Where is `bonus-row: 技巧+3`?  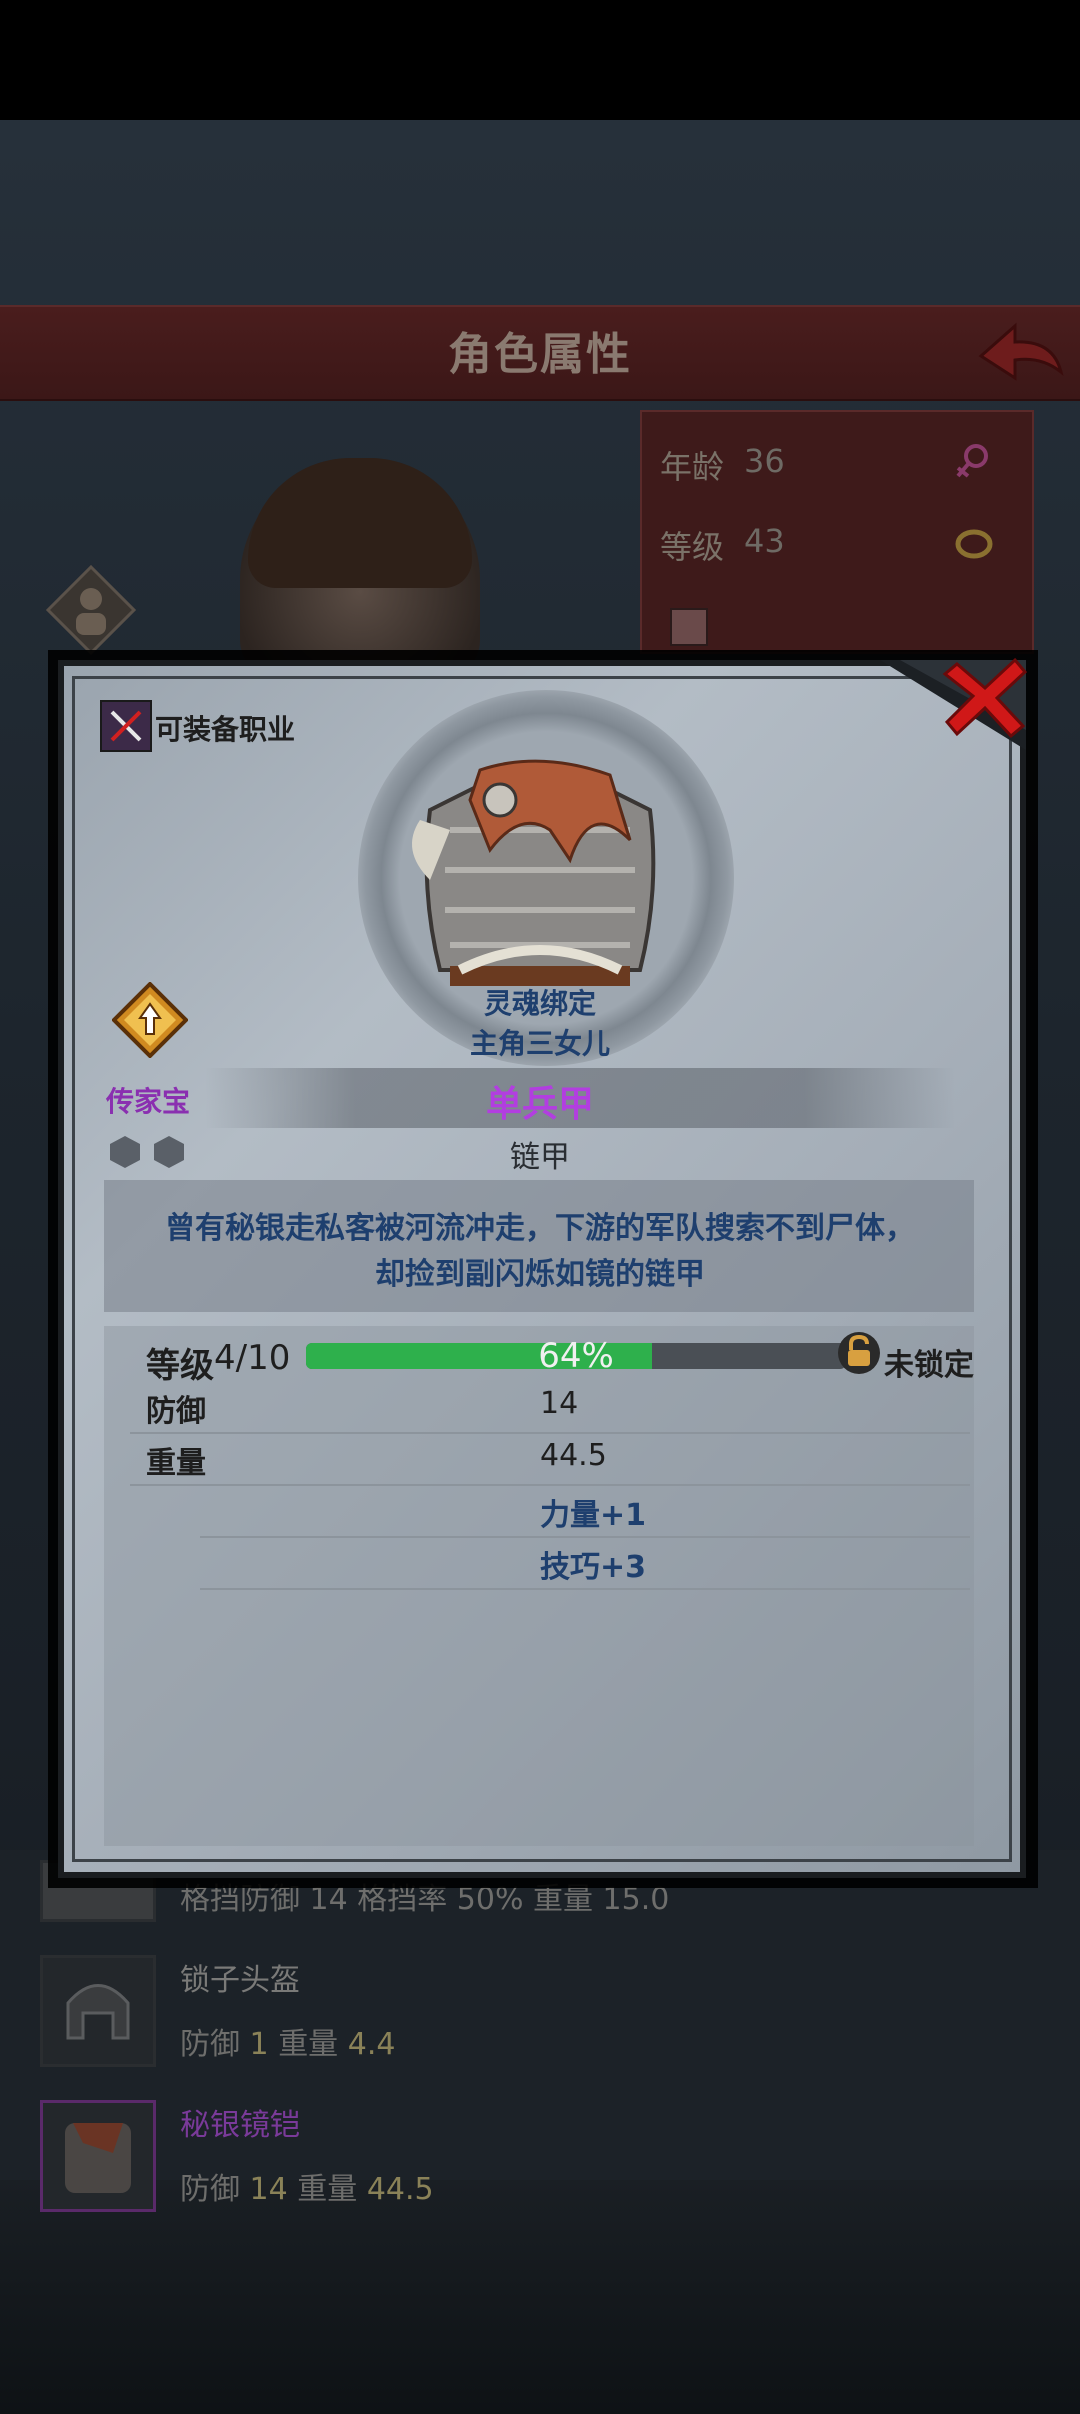 bonus-row: 技巧+3 is located at coordinates (585, 1564).